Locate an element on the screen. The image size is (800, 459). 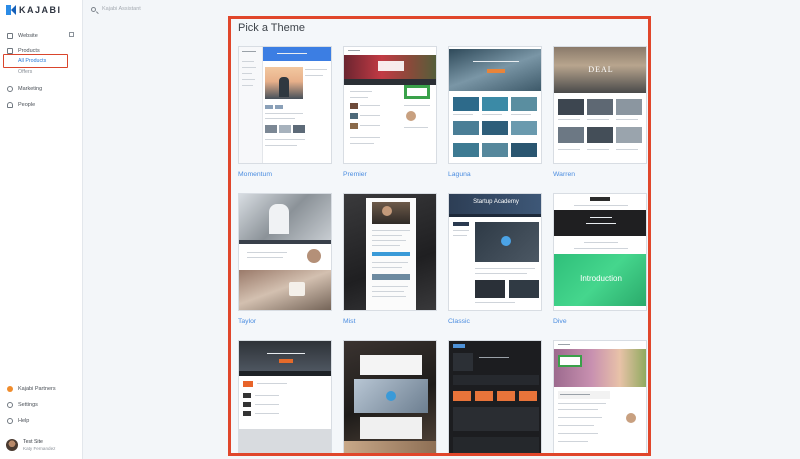
search-input is located at coordinates (162, 9).